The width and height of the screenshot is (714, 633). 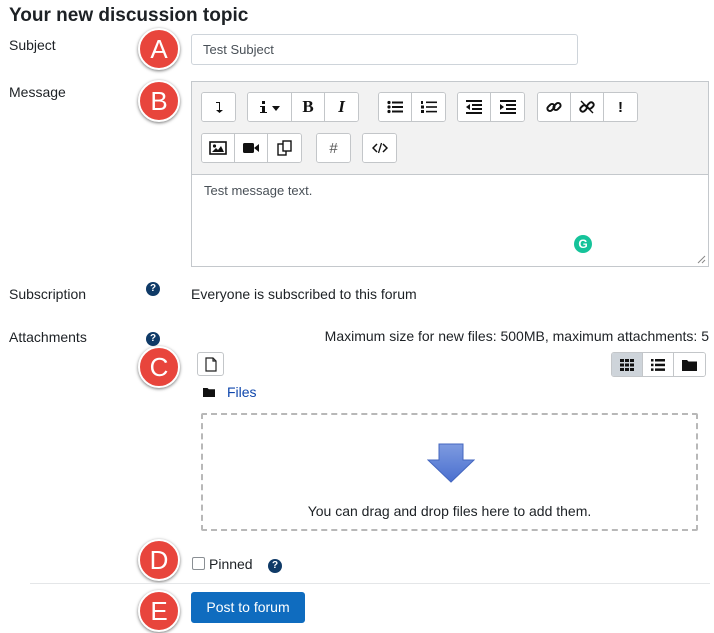 I want to click on indent-icon, so click(x=507, y=107).